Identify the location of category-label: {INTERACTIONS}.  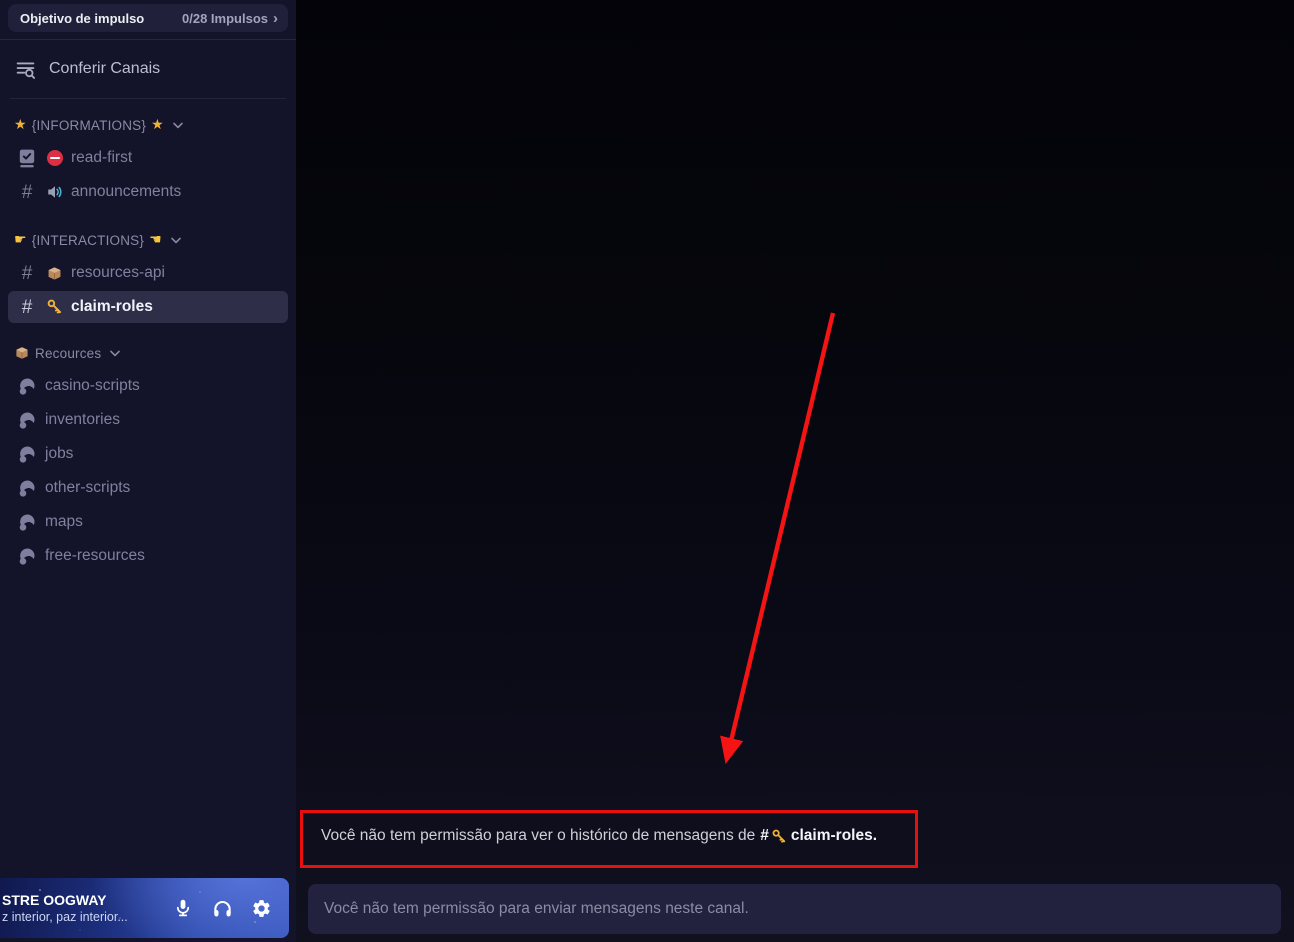
(88, 240).